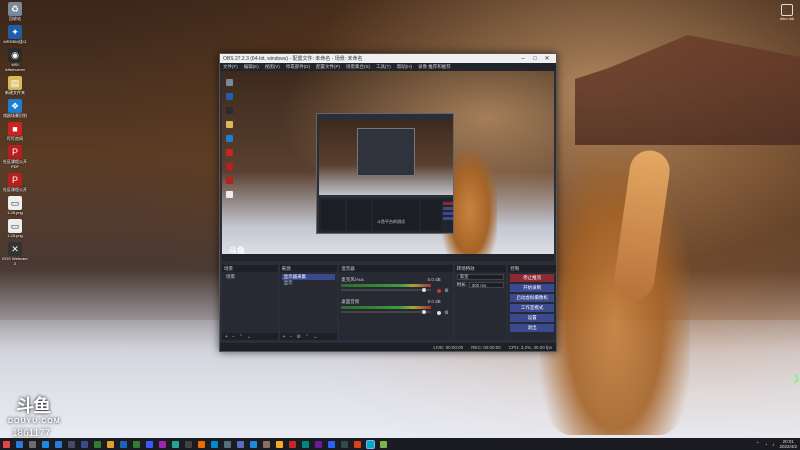 This screenshot has width=800, height=450. Describe the element at coordinates (15, 11) in the screenshot. I see `desktop-icon-recycle-bin: ♻ 回收站` at that location.